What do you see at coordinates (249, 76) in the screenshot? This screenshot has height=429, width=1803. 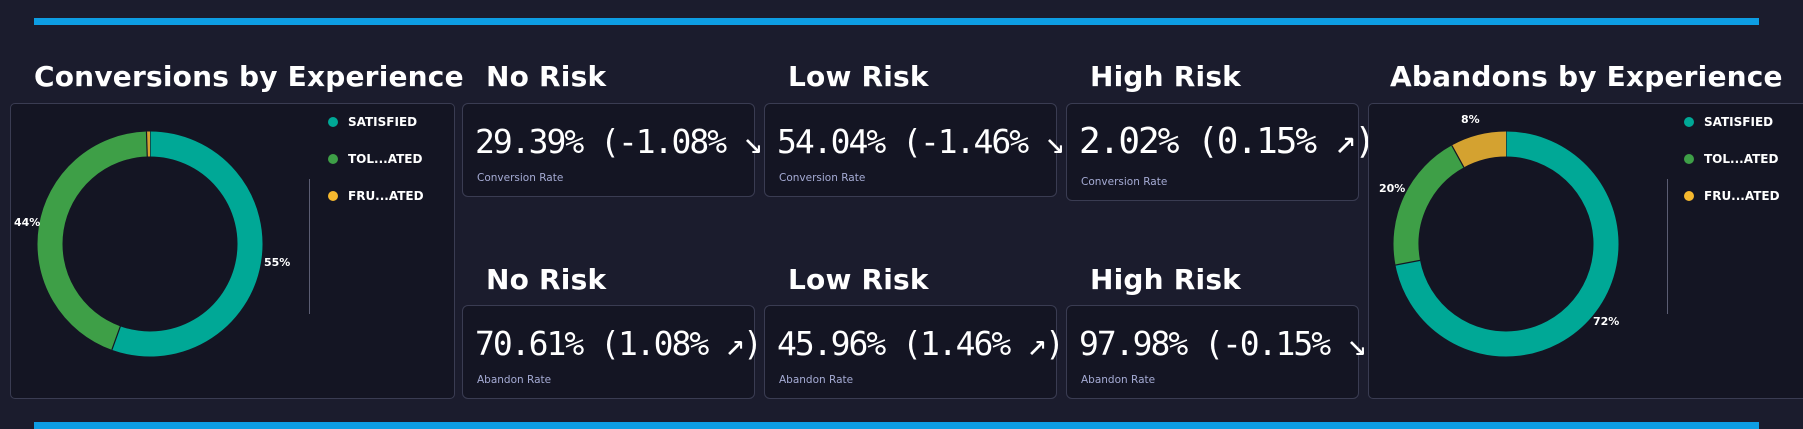 I see `conversions-title: Conversions by Experience` at bounding box center [249, 76].